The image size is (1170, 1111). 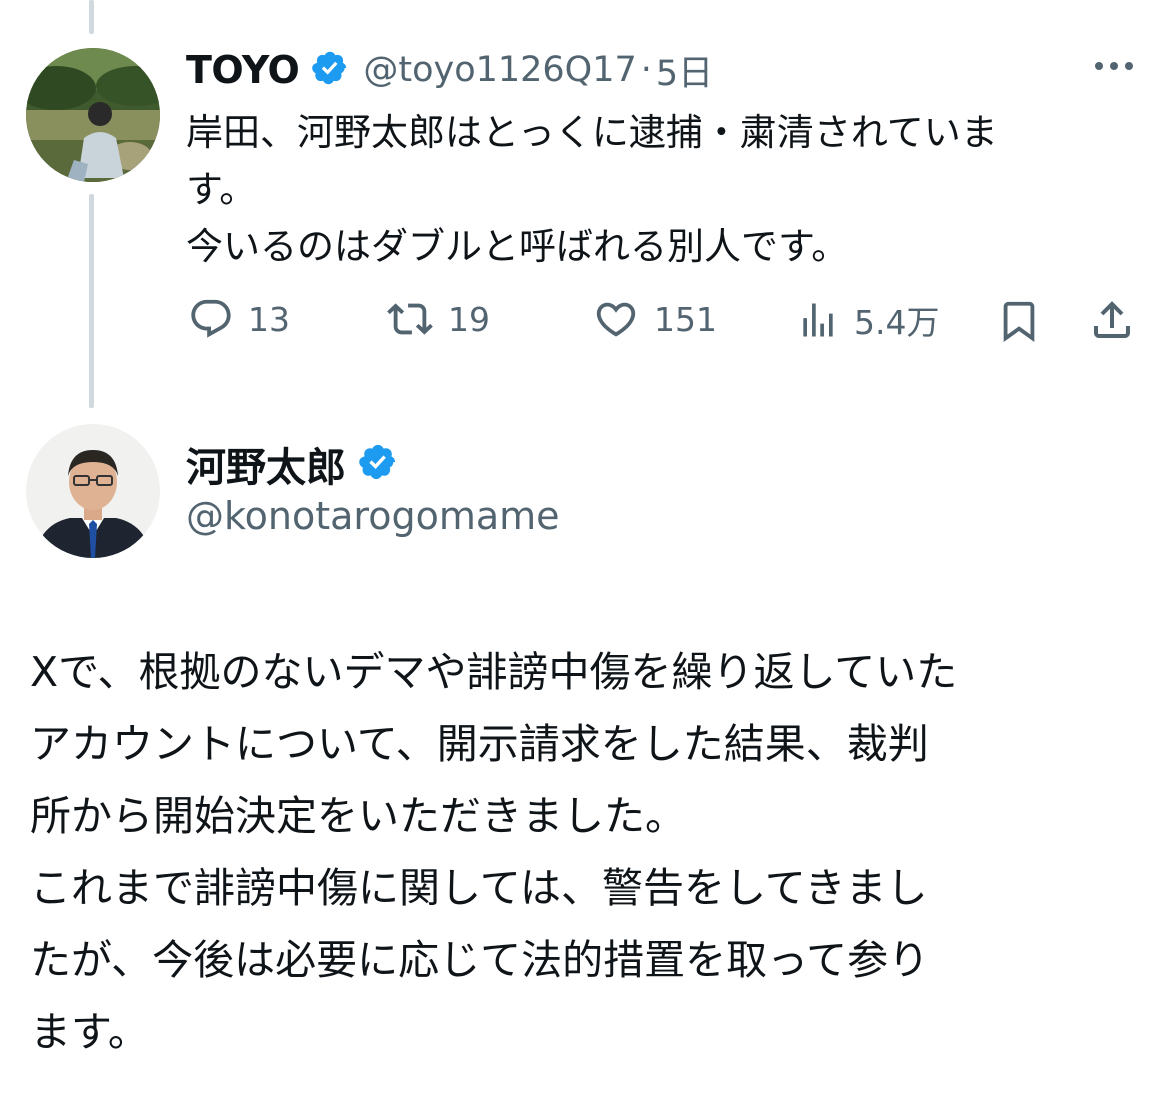 I want to click on main-text-line: ます。, so click(x=89, y=1032).